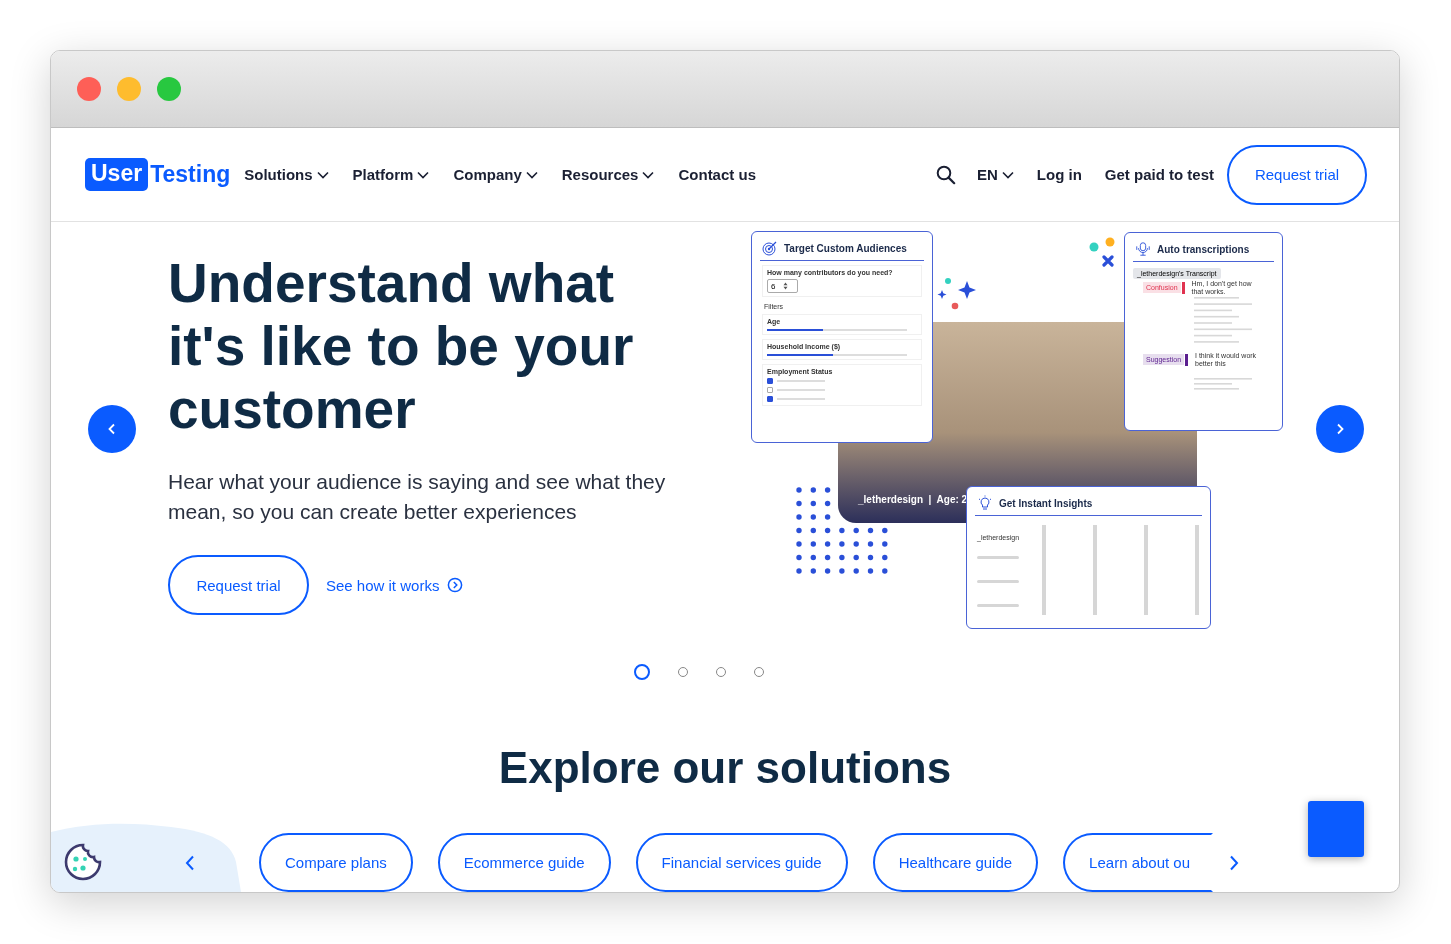  Describe the element at coordinates (1340, 429) in the screenshot. I see `next-slide-button` at that location.